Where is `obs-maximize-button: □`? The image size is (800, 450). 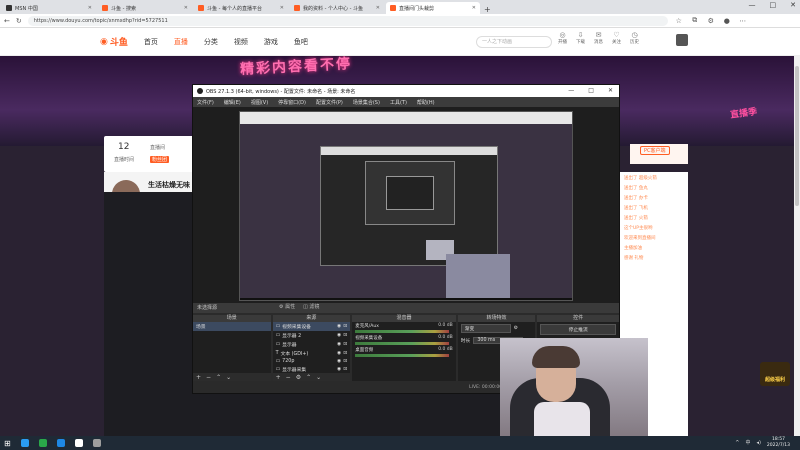 obs-maximize-button: □ is located at coordinates (591, 90).